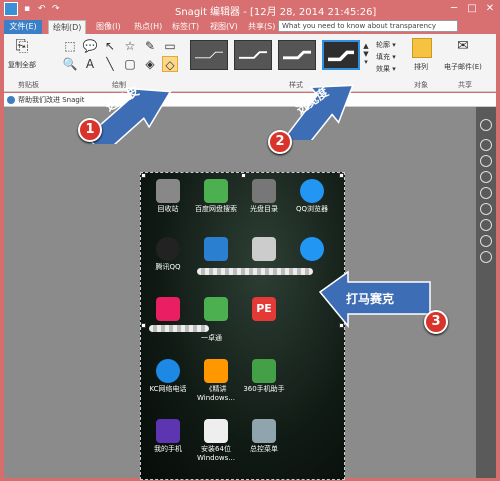  What do you see at coordinates (168, 431) in the screenshot?
I see `my-phone-icon` at bounding box center [168, 431].